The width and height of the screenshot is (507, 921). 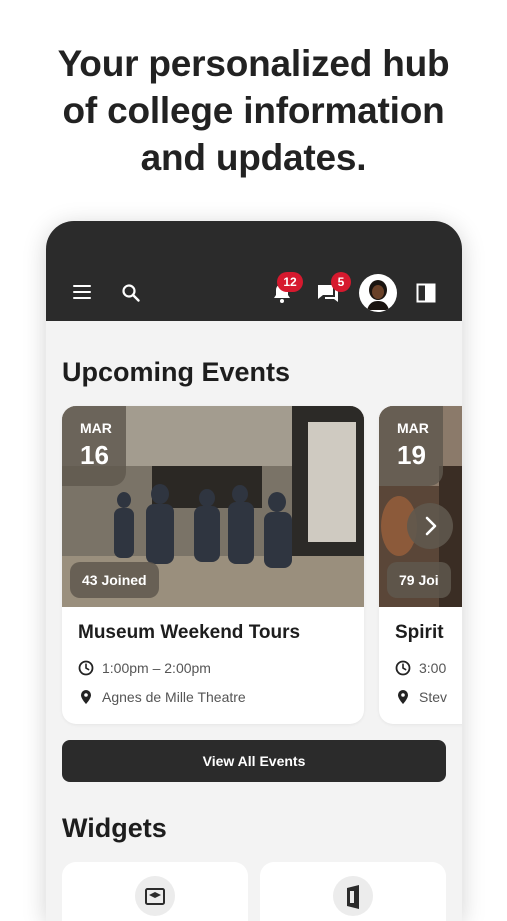 I want to click on event-location-row: Stev, so click(x=421, y=697).